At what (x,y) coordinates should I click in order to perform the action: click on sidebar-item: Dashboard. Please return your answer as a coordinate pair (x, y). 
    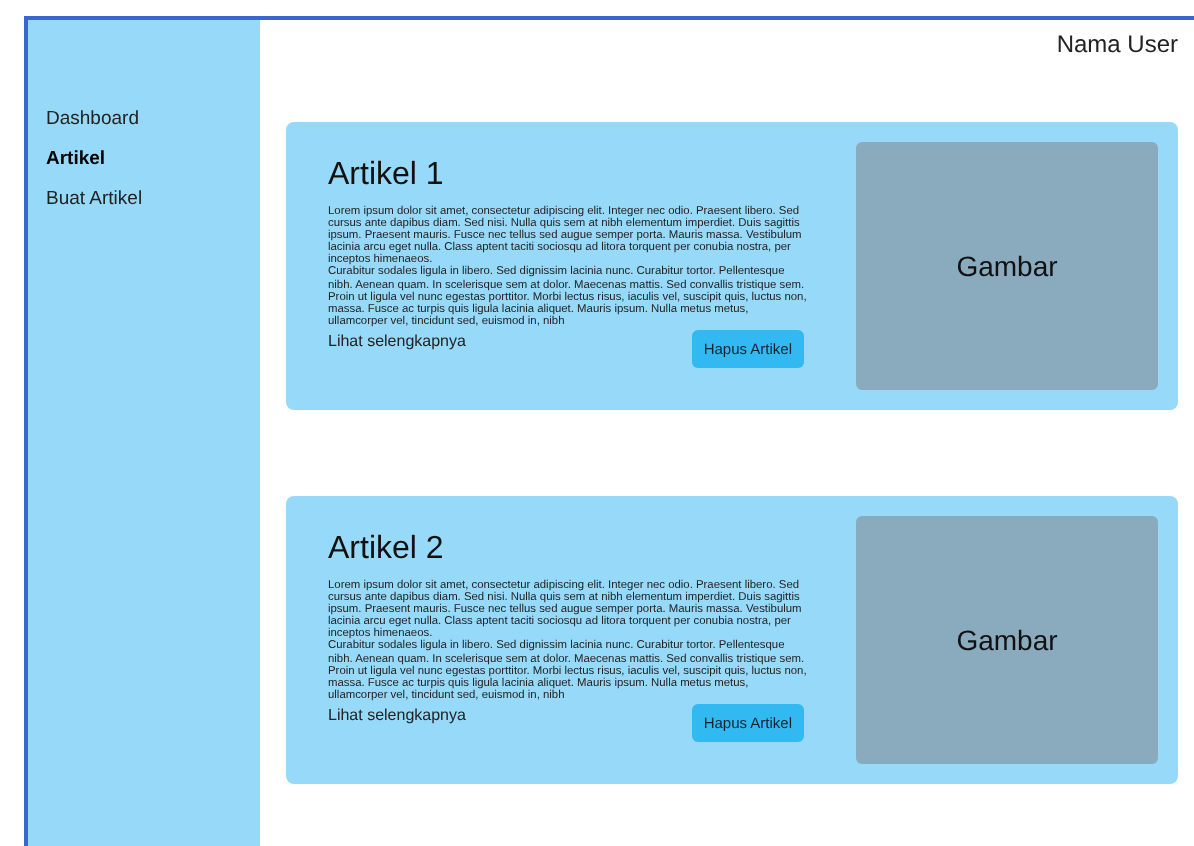
    Looking at the image, I should click on (153, 119).